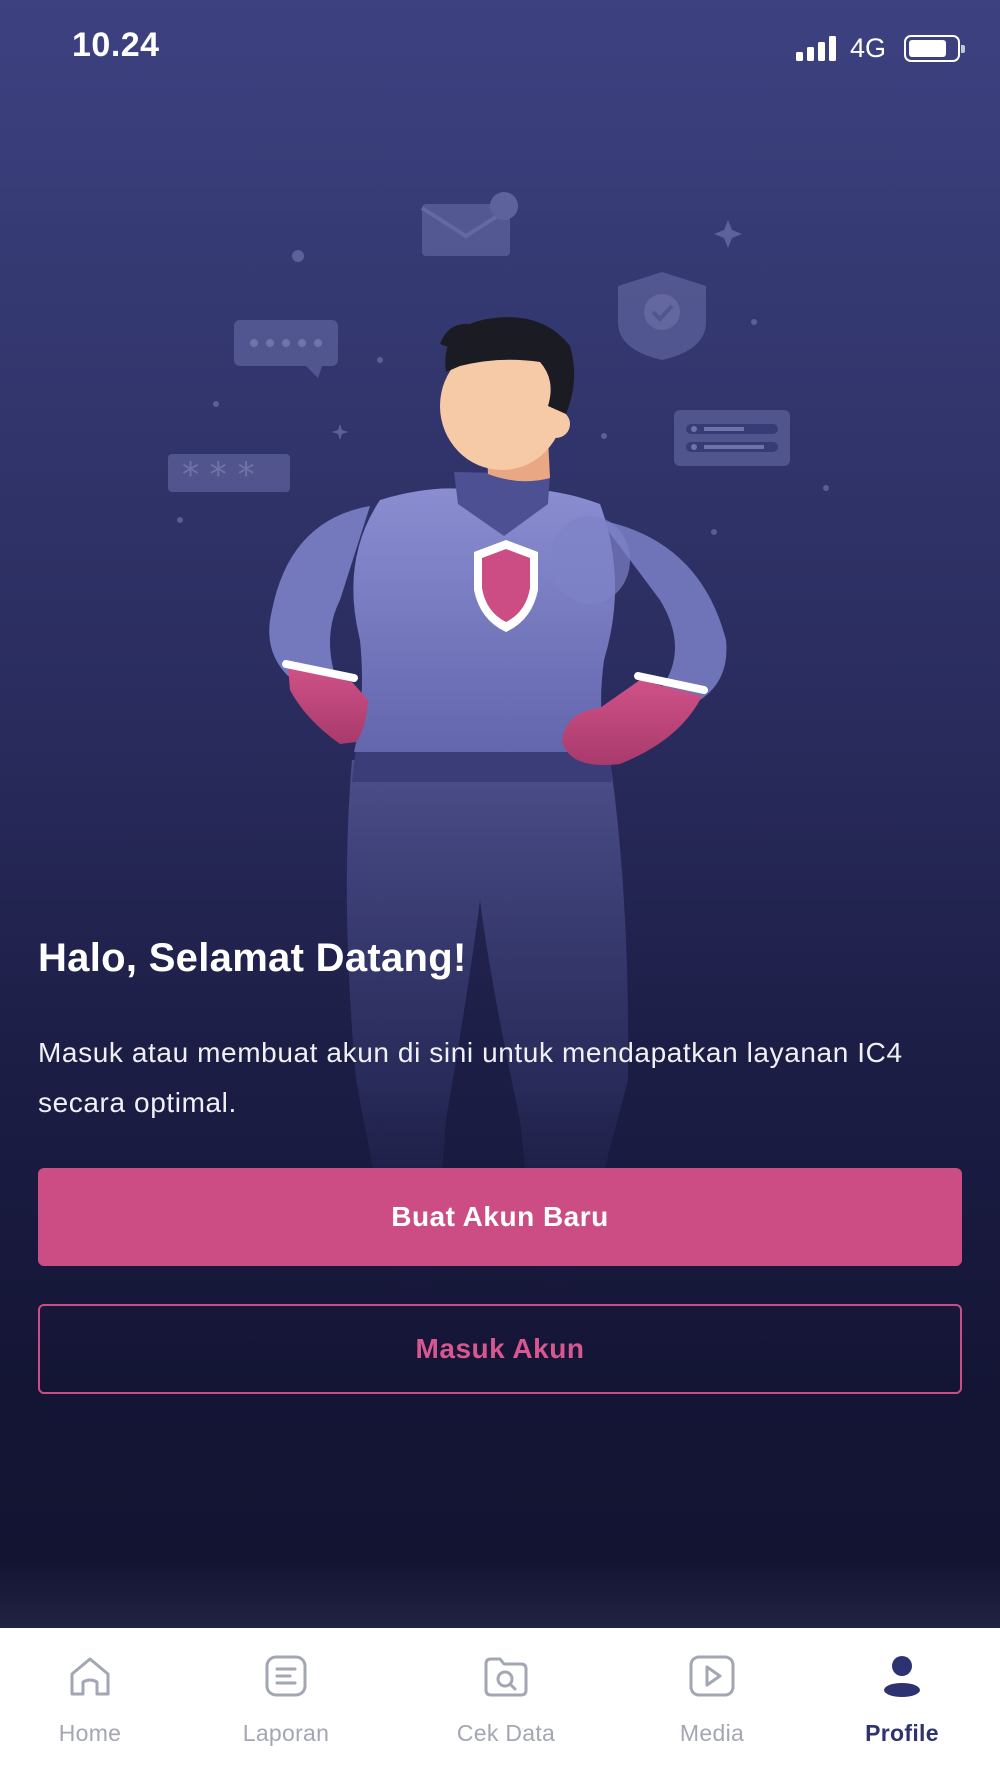 This screenshot has height=1778, width=1000. What do you see at coordinates (712, 1703) in the screenshot?
I see `nav-item-media: Media` at bounding box center [712, 1703].